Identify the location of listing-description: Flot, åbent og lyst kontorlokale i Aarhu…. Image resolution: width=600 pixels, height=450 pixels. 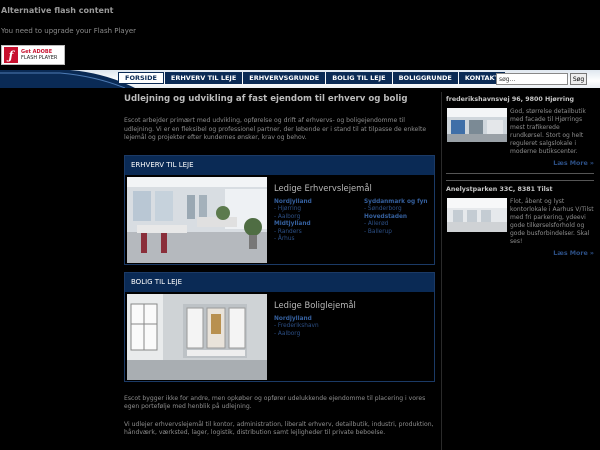
(552, 221).